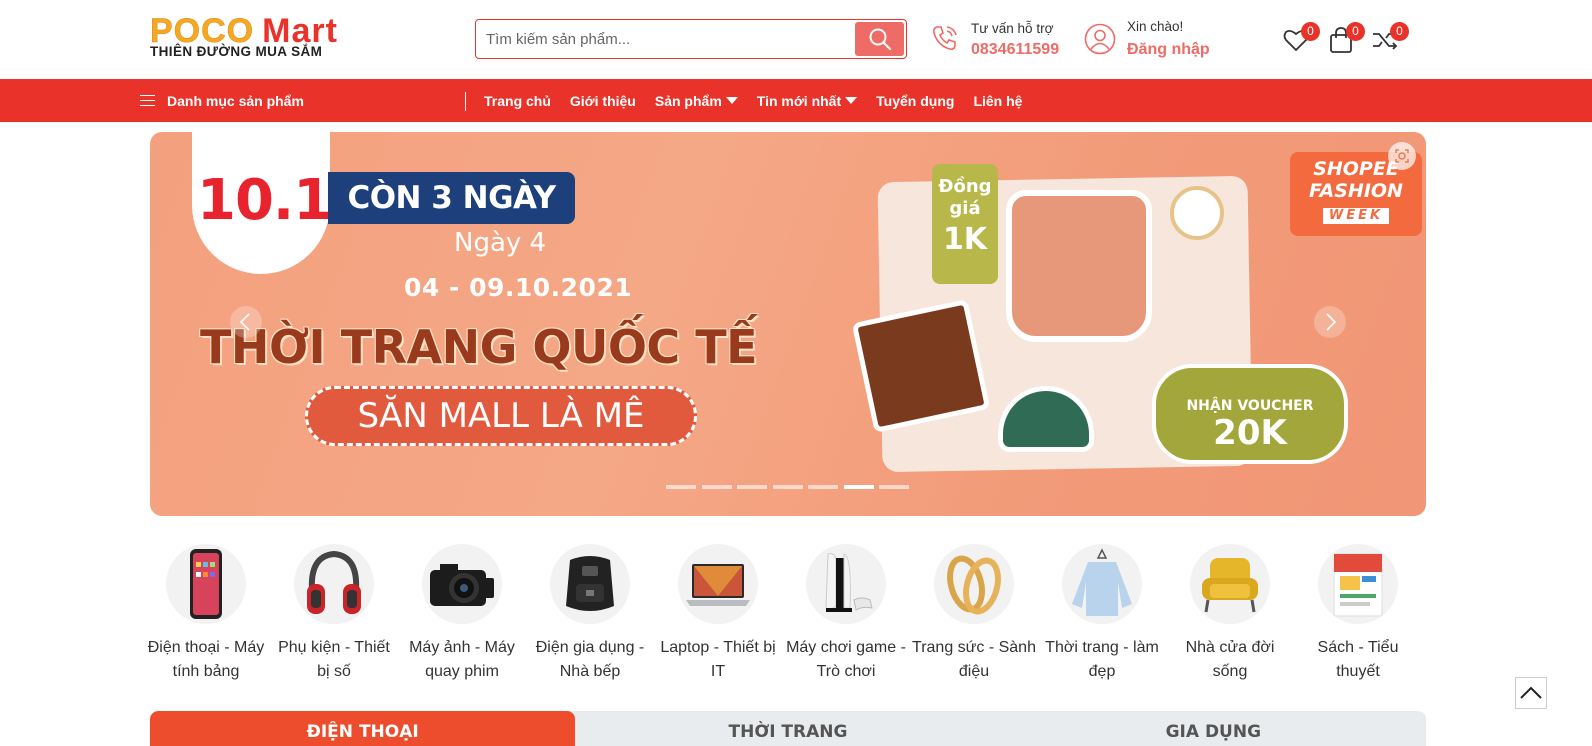  I want to click on banner-pill: SĂN MALL LÀ MÊ, so click(501, 416).